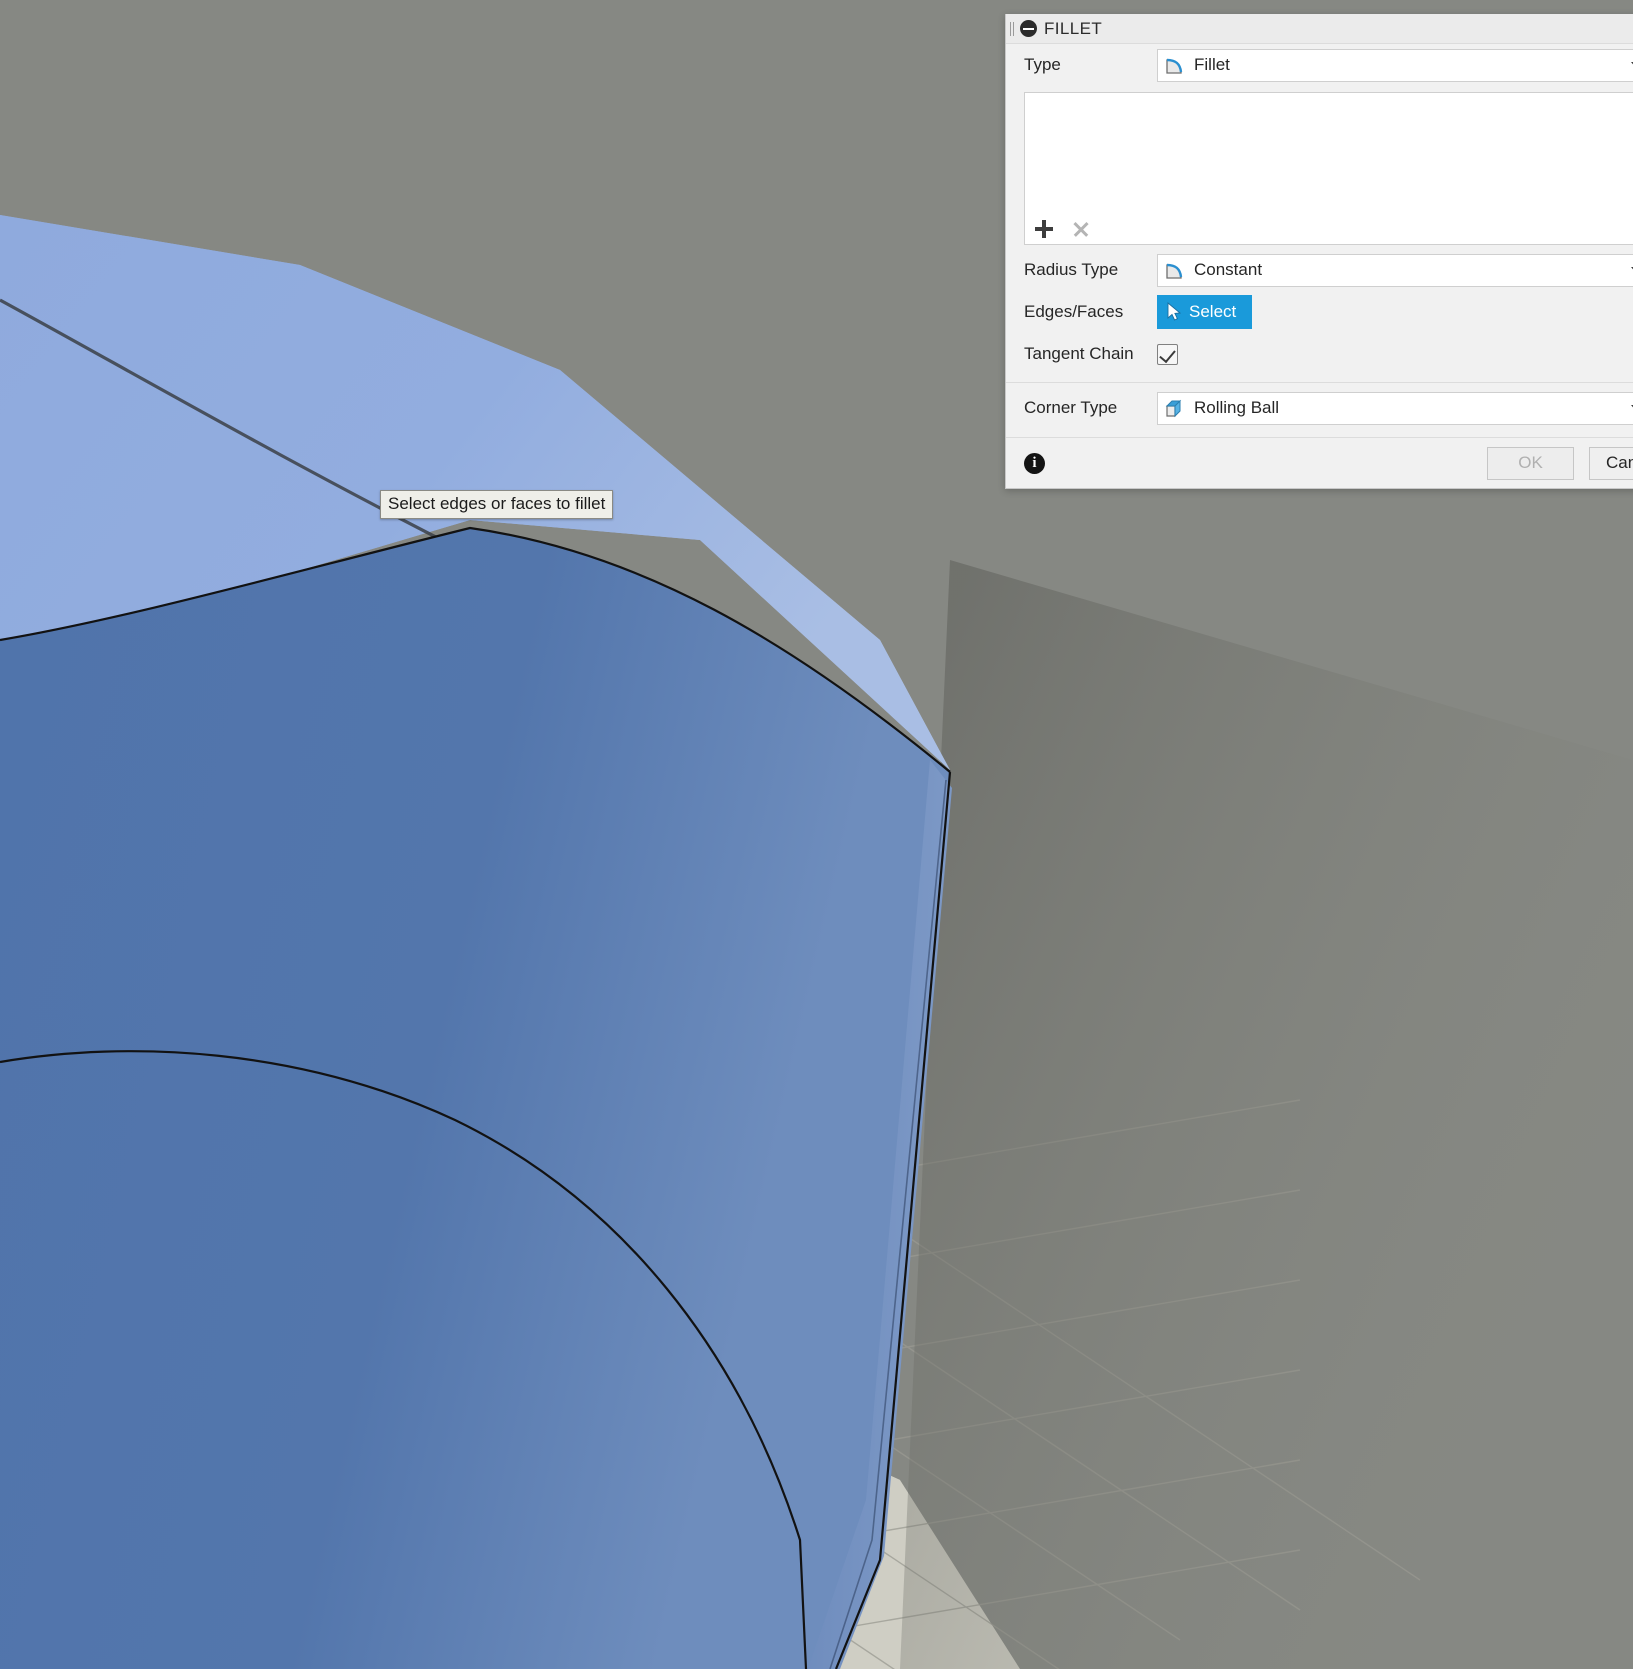 This screenshot has width=1633, height=1669. What do you see at coordinates (1212, 64) in the screenshot?
I see `type-value: Fillet` at bounding box center [1212, 64].